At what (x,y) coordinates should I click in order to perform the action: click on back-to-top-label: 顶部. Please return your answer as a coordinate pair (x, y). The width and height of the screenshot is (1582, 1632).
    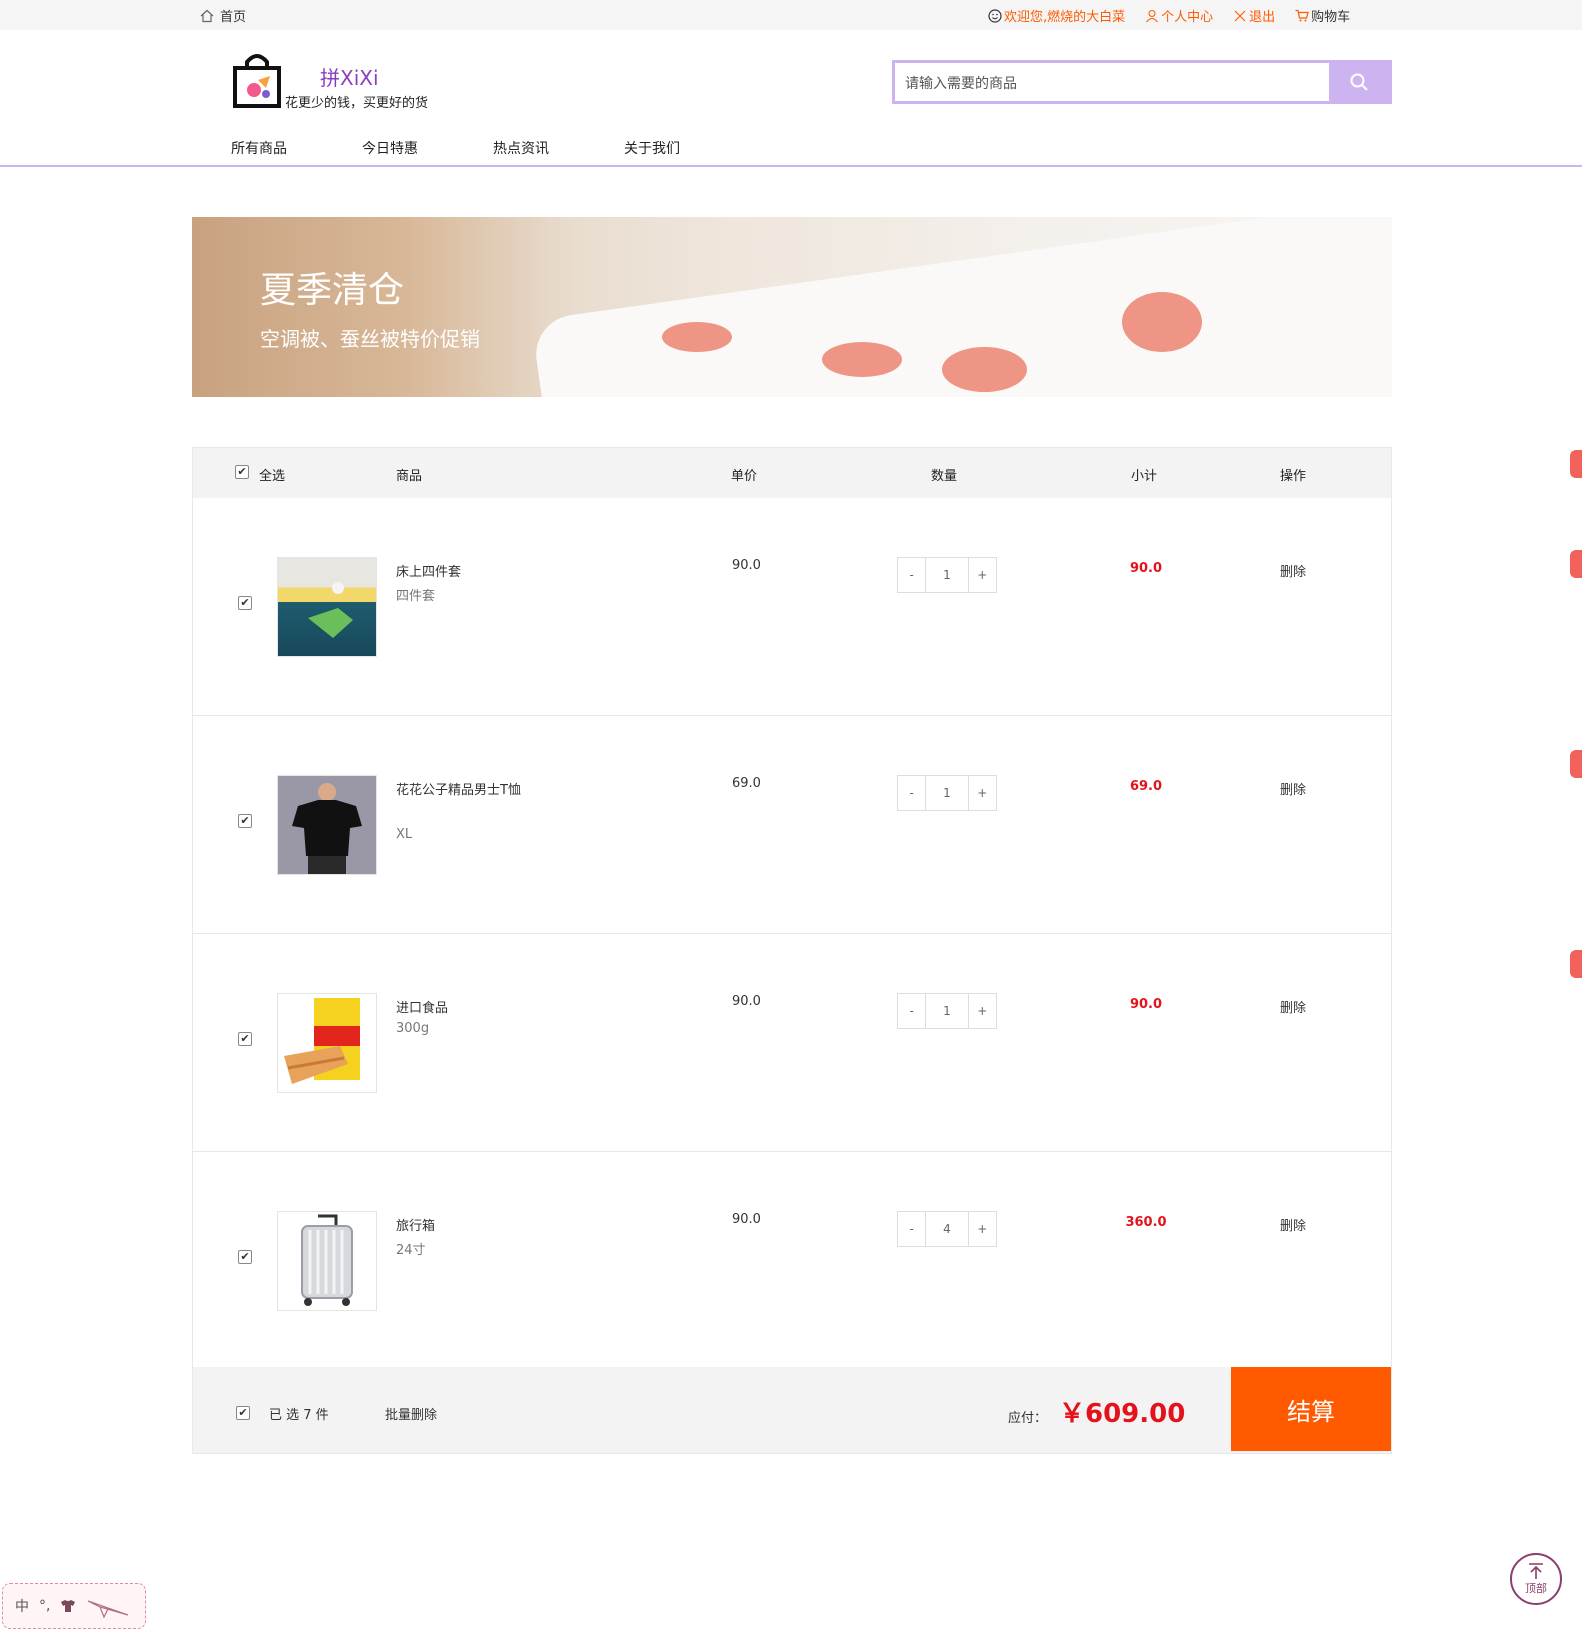
    Looking at the image, I should click on (1536, 1588).